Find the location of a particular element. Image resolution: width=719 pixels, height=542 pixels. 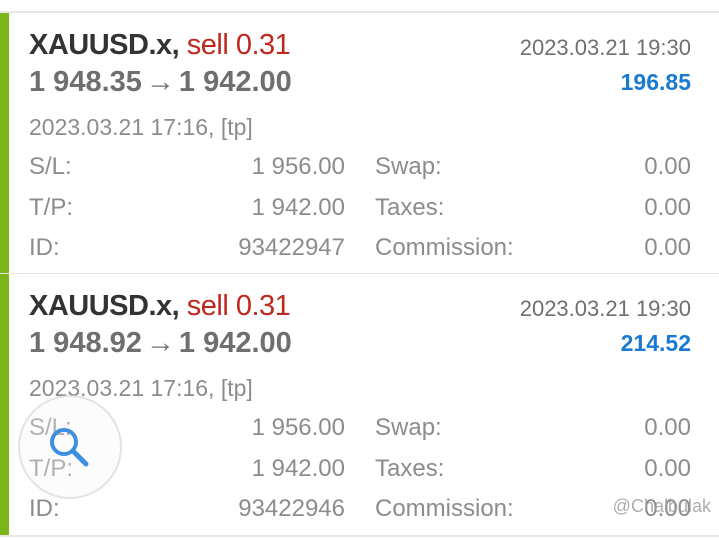

profit-value: 196.85 is located at coordinates (655, 82).